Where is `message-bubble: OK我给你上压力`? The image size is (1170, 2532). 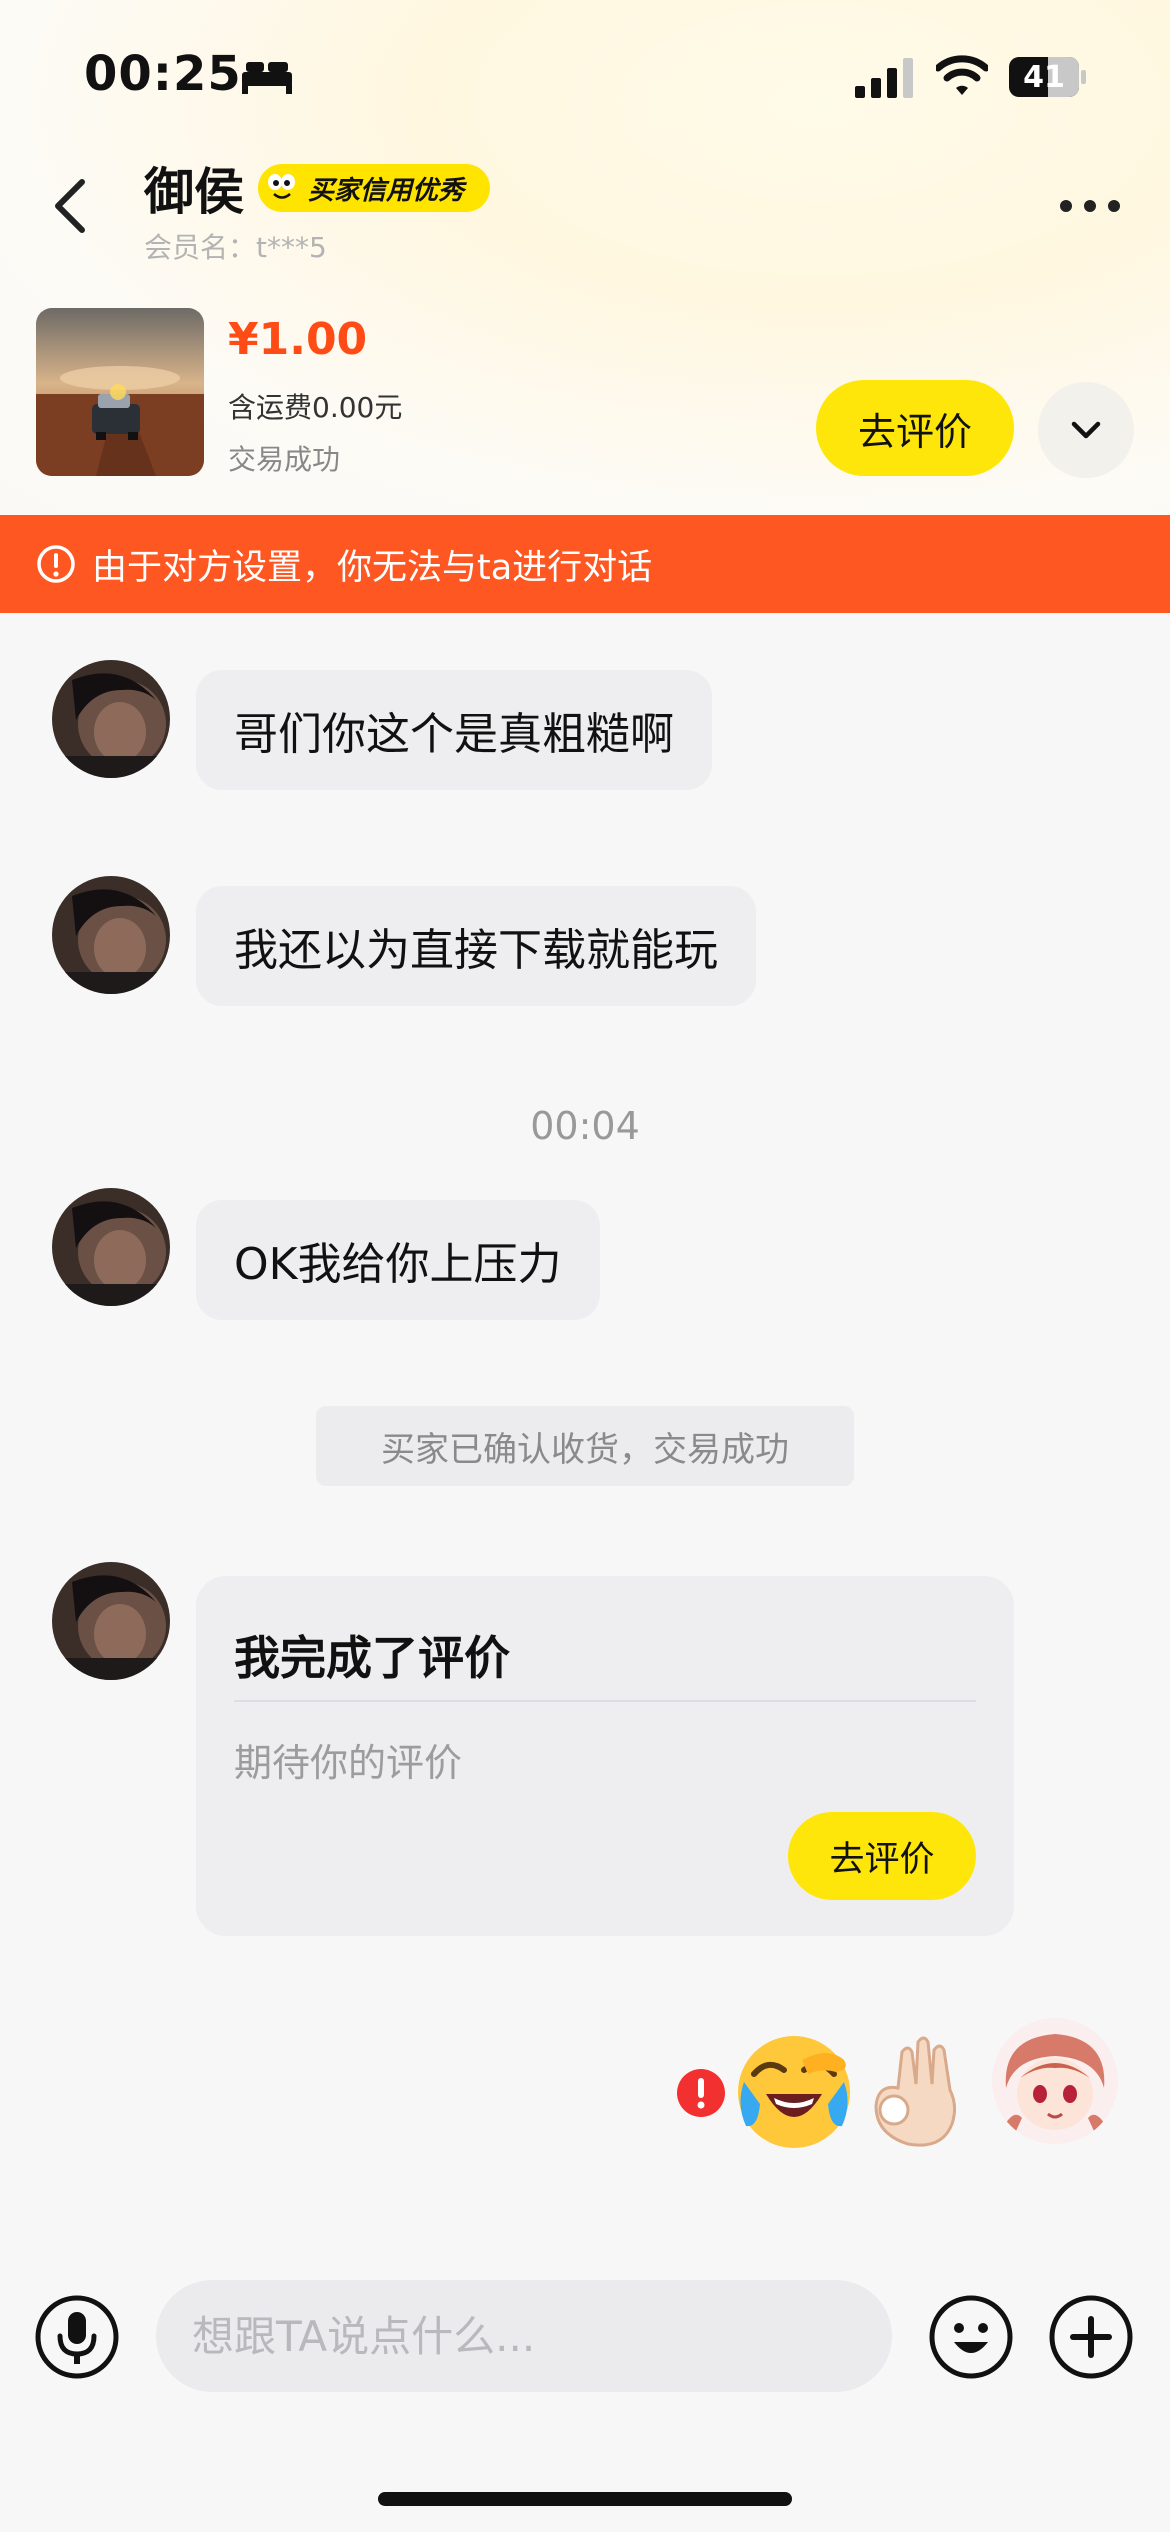 message-bubble: OK我给你上压力 is located at coordinates (398, 1260).